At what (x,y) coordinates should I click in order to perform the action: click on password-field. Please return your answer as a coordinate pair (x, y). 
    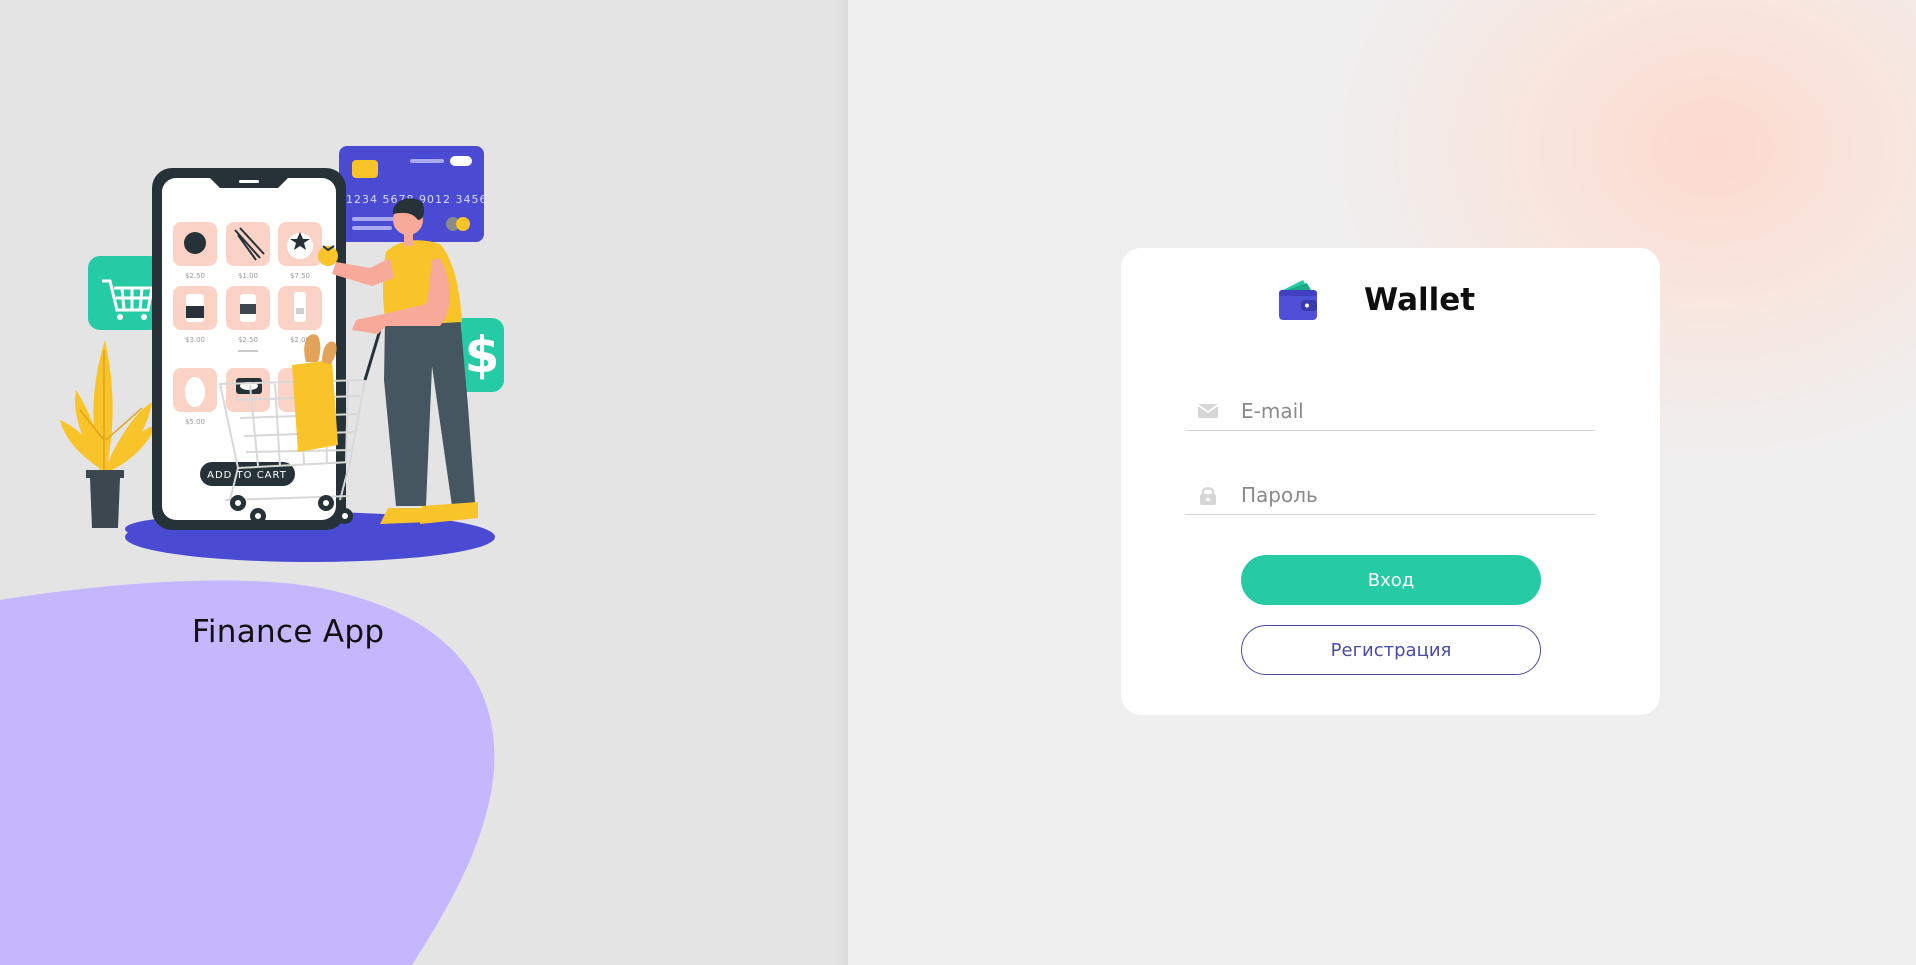
    Looking at the image, I should click on (1390, 495).